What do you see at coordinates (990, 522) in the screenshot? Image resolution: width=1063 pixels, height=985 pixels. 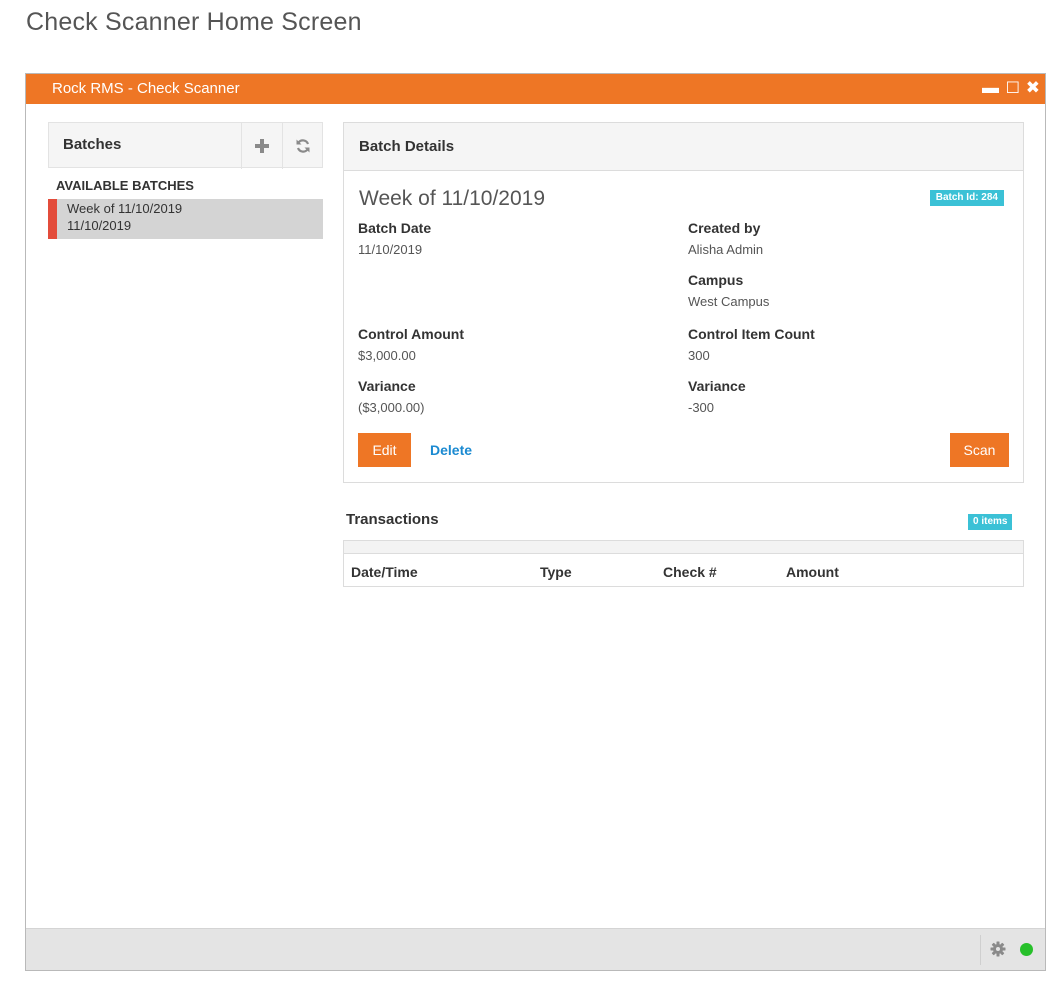 I see `transactions-count-badge: 0 items` at bounding box center [990, 522].